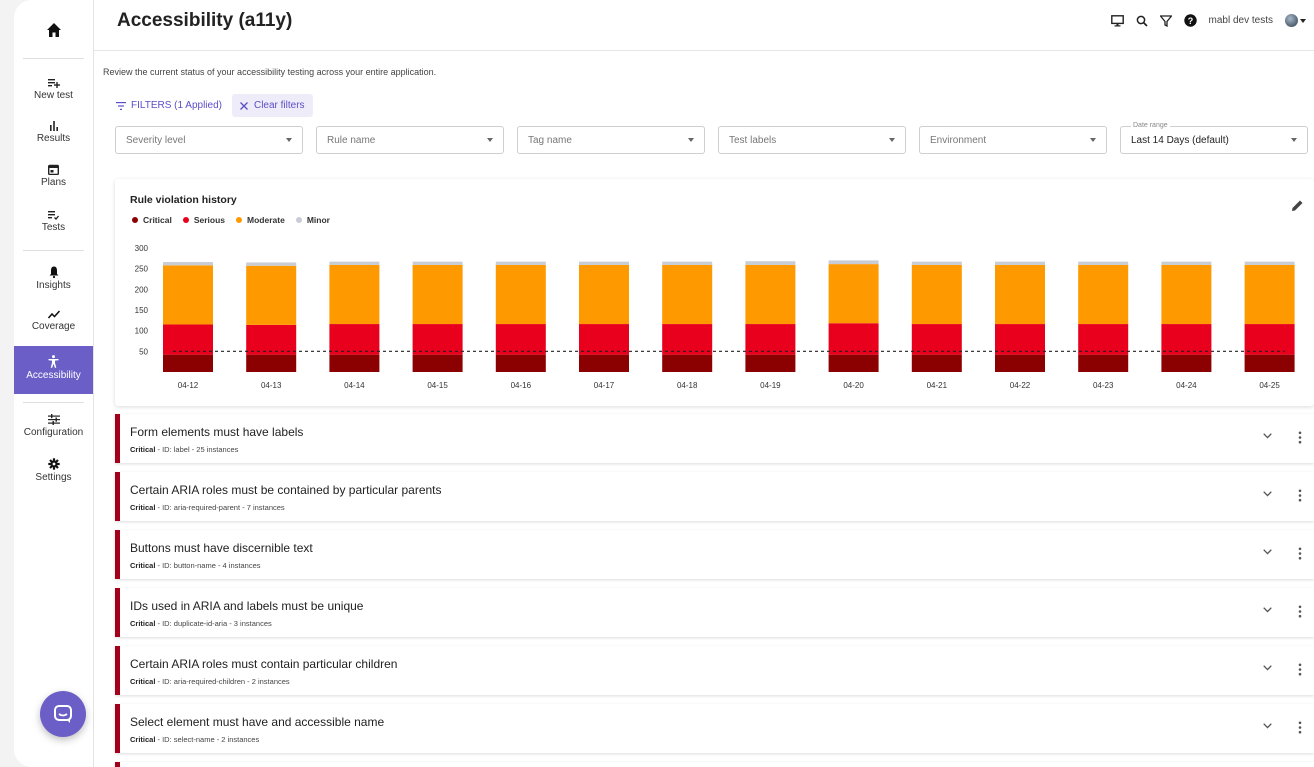  I want to click on sidebar-item-insights: Insights, so click(53, 278).